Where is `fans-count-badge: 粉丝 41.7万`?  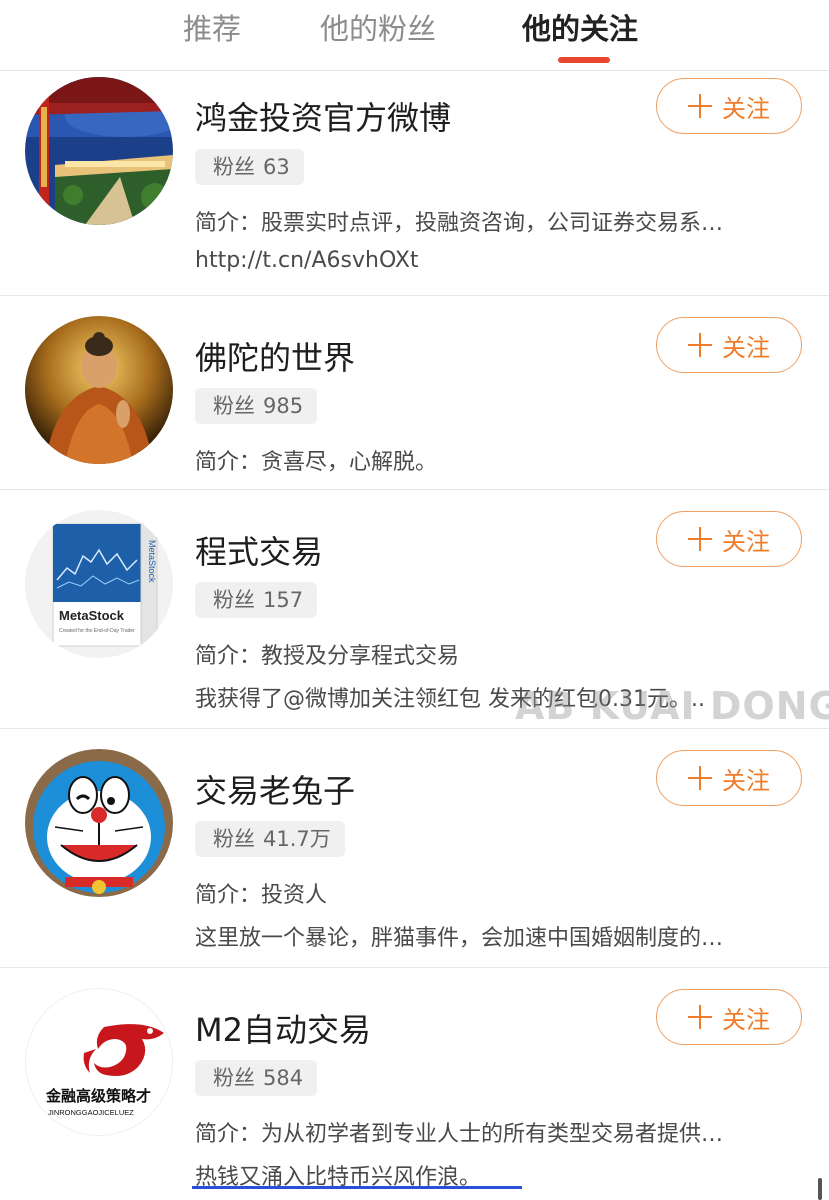
fans-count-badge: 粉丝 41.7万 is located at coordinates (270, 839).